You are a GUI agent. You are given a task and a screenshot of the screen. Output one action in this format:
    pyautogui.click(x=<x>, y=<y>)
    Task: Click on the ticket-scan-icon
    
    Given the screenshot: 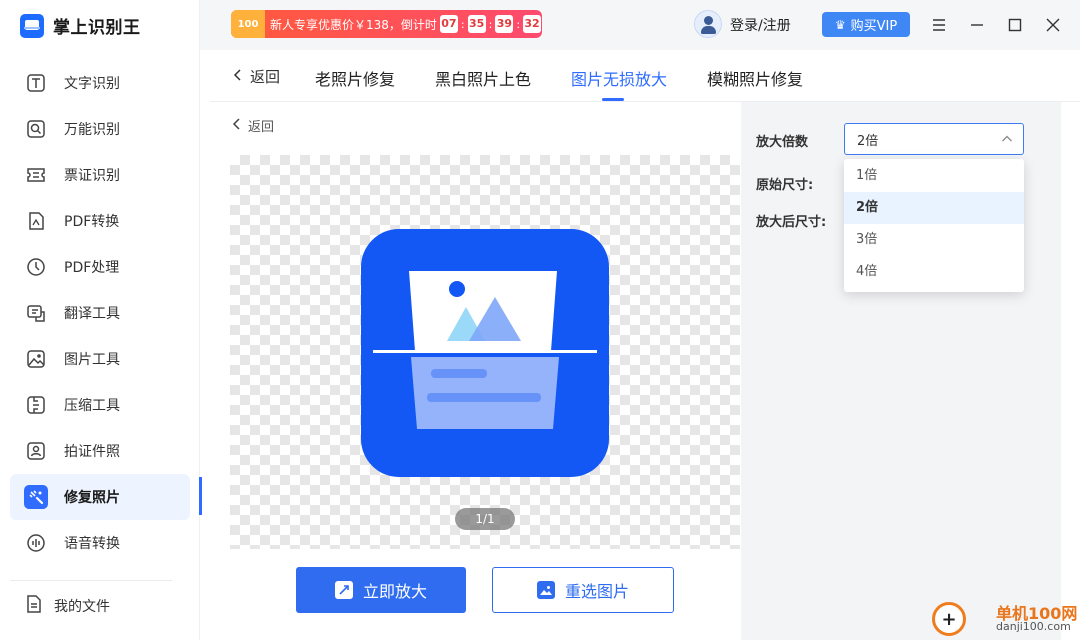 What is the action you would take?
    pyautogui.click(x=36, y=175)
    